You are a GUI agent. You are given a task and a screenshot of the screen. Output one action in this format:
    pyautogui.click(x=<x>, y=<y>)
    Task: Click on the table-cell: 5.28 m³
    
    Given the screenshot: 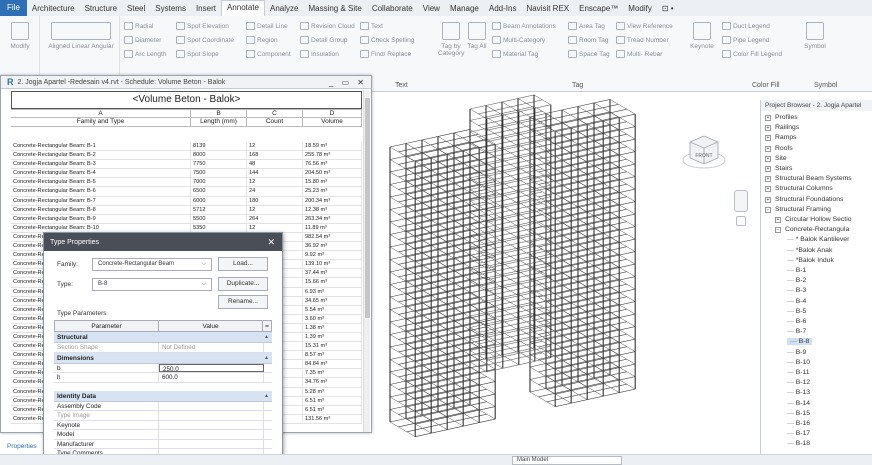 What is the action you would take?
    pyautogui.click(x=332, y=391)
    